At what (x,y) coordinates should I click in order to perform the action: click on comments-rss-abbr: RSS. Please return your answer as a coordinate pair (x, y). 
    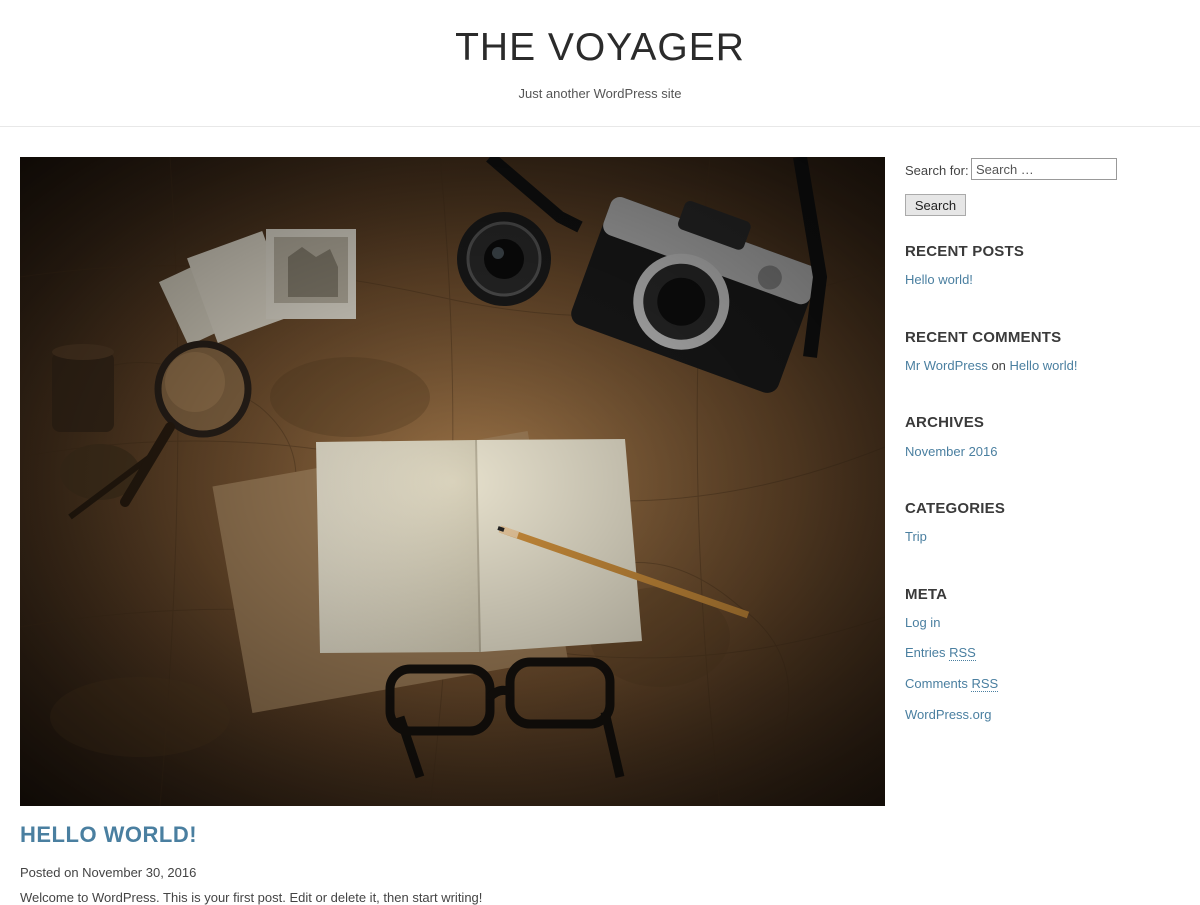
    Looking at the image, I should click on (985, 684).